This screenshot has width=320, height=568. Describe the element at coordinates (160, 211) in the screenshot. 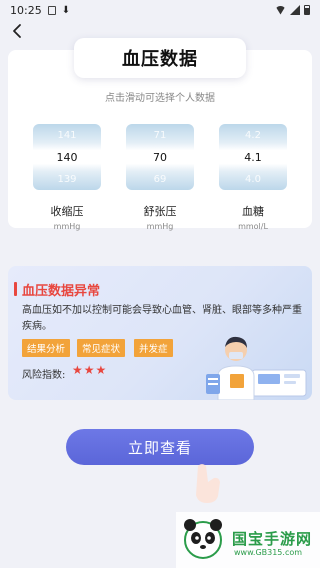

I see `diastolic-label: 舒张压` at that location.